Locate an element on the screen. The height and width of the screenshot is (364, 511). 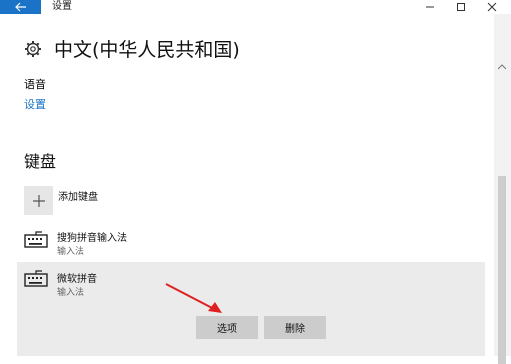
page-header: 中文(中华人民共和国) is located at coordinates (132, 48).